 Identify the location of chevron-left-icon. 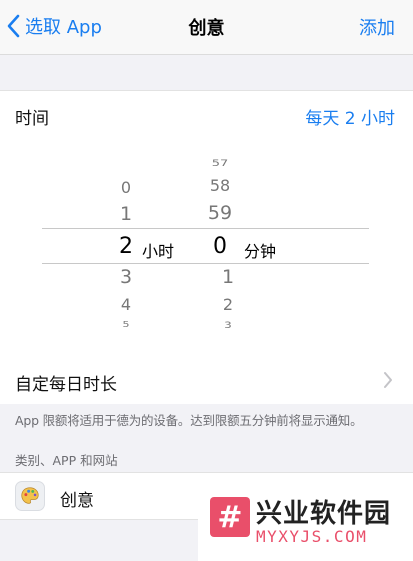
(13, 26).